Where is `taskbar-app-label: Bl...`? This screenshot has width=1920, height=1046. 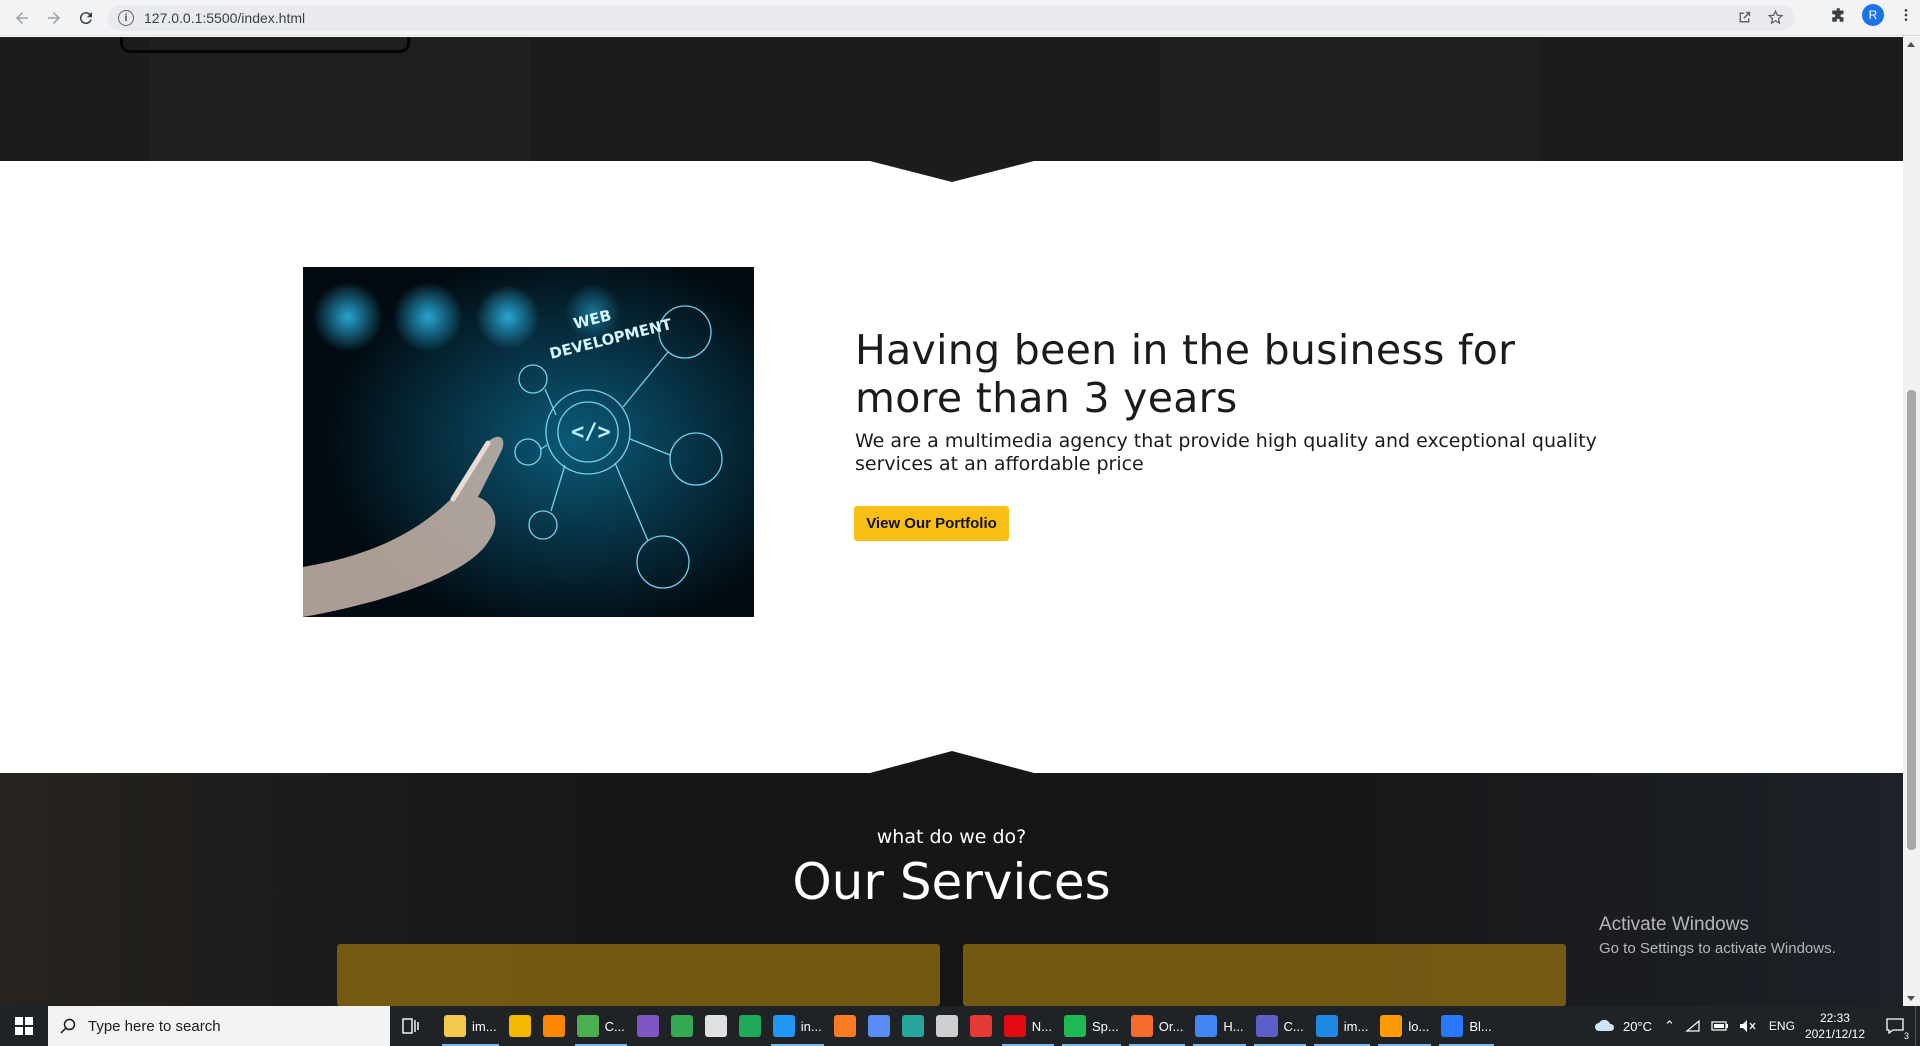 taskbar-app-label: Bl... is located at coordinates (1480, 1026).